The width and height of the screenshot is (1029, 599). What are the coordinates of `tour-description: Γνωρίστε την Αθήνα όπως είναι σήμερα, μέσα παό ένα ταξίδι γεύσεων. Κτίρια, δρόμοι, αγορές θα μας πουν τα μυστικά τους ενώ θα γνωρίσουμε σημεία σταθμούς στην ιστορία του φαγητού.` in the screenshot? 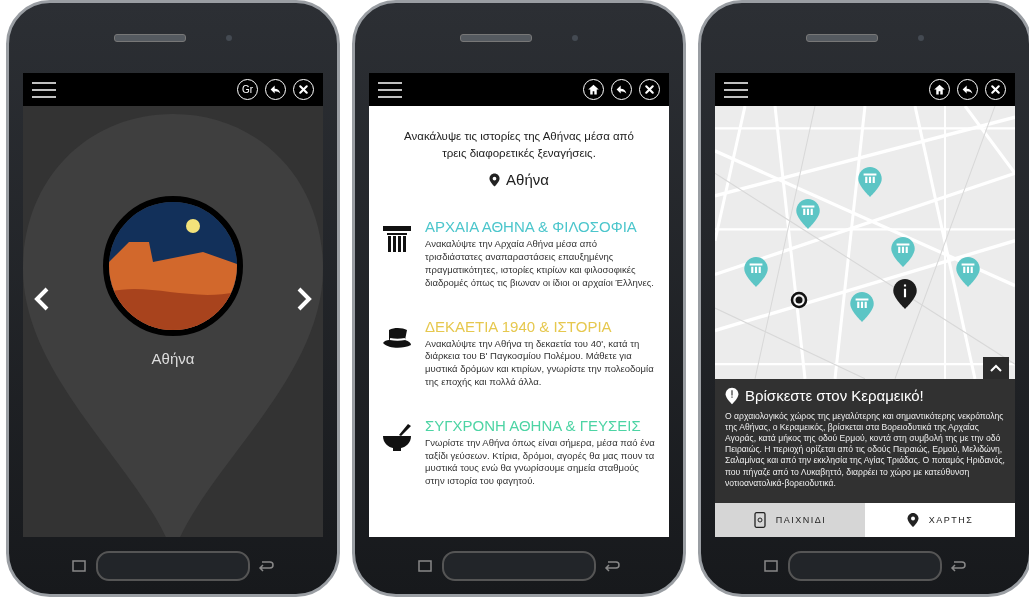 It's located at (540, 462).